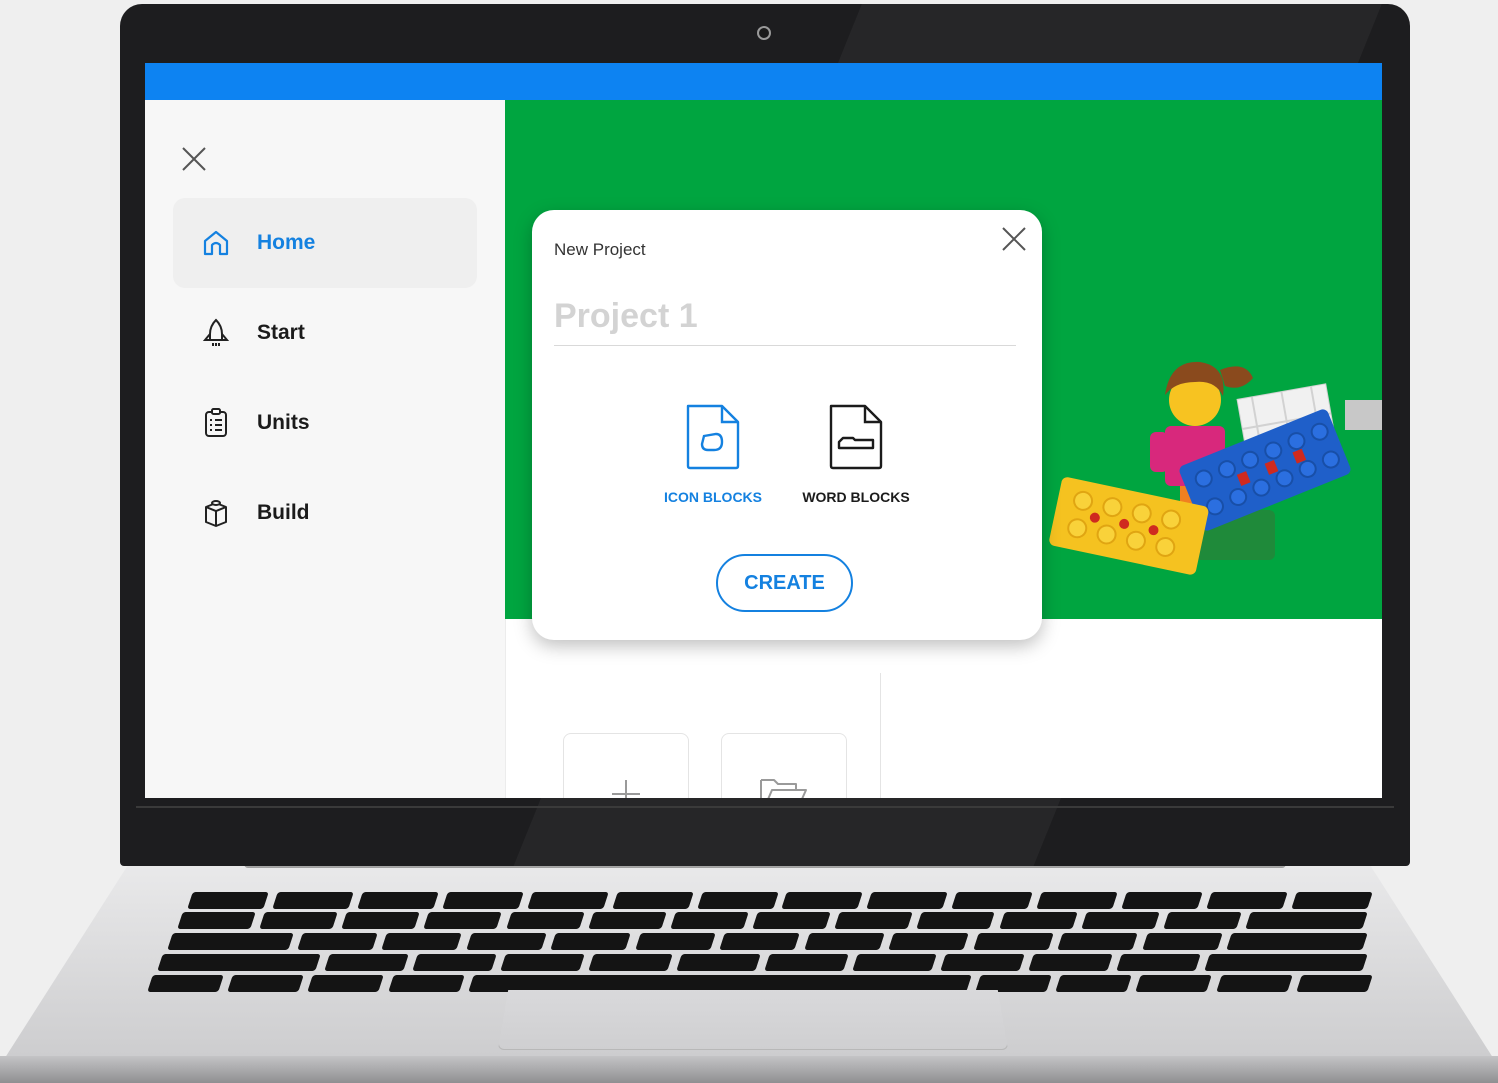 The width and height of the screenshot is (1498, 1083). What do you see at coordinates (784, 765) in the screenshot?
I see `open-project-tile` at bounding box center [784, 765].